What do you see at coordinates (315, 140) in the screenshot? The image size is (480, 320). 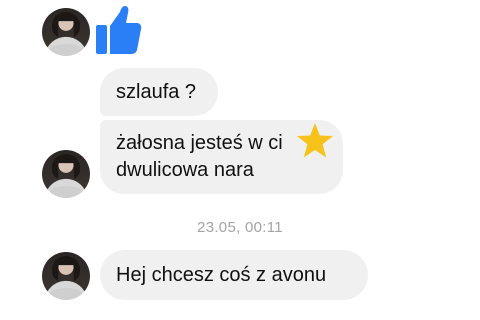 I see `star-icon` at bounding box center [315, 140].